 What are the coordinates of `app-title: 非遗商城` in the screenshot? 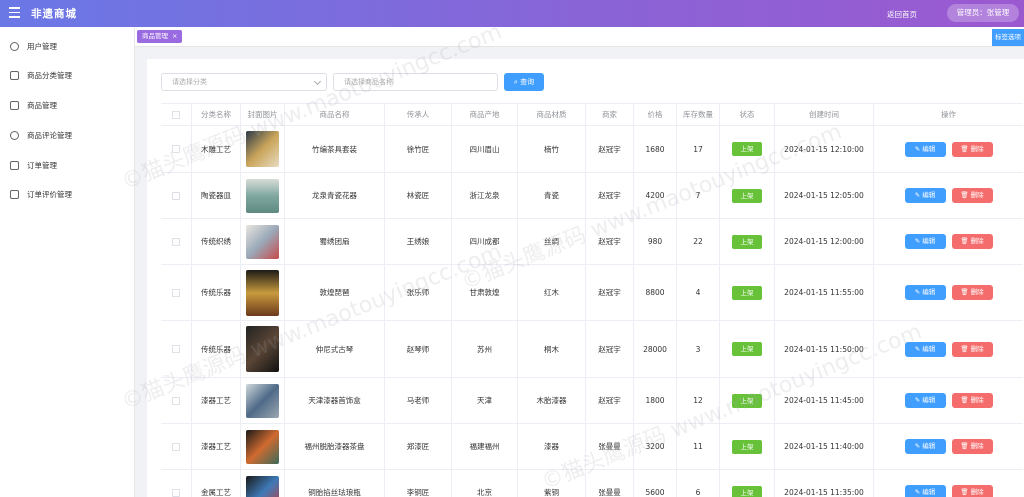 It's located at (54, 14).